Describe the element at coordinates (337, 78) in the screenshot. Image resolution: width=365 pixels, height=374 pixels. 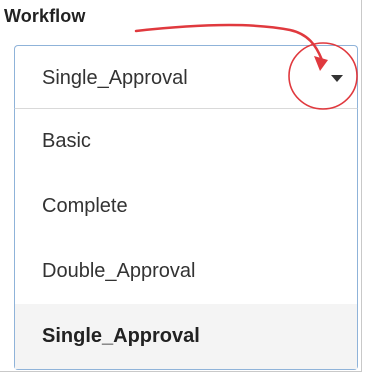
I see `caret-down-icon` at that location.